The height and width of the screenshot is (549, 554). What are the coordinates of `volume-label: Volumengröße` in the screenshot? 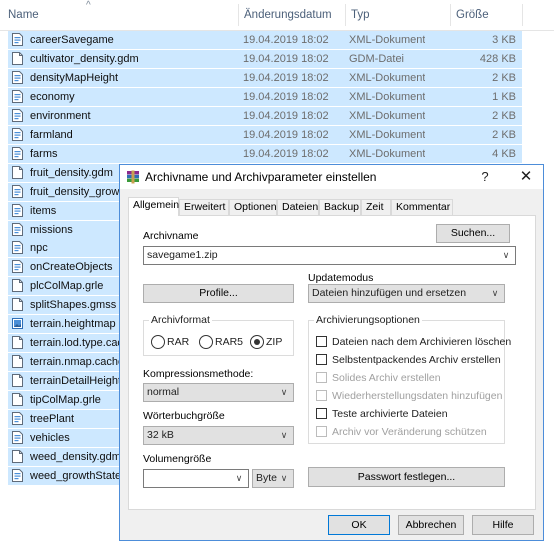 It's located at (177, 459).